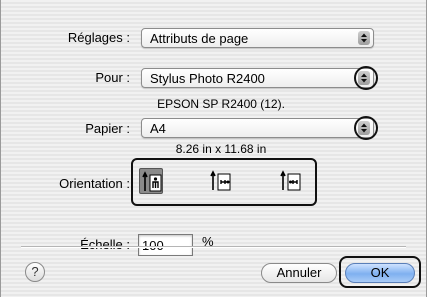 The height and width of the screenshot is (297, 427). I want to click on orientation-landscape-left-button, so click(221, 181).